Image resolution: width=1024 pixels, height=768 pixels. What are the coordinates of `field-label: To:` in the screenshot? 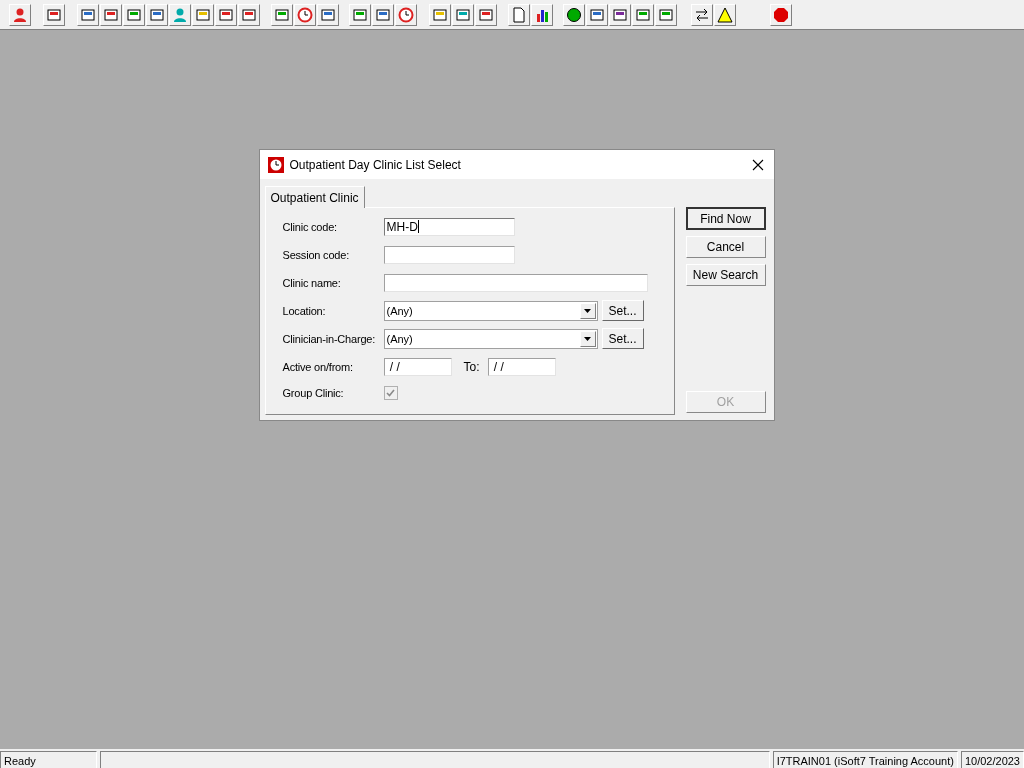 It's located at (471, 366).